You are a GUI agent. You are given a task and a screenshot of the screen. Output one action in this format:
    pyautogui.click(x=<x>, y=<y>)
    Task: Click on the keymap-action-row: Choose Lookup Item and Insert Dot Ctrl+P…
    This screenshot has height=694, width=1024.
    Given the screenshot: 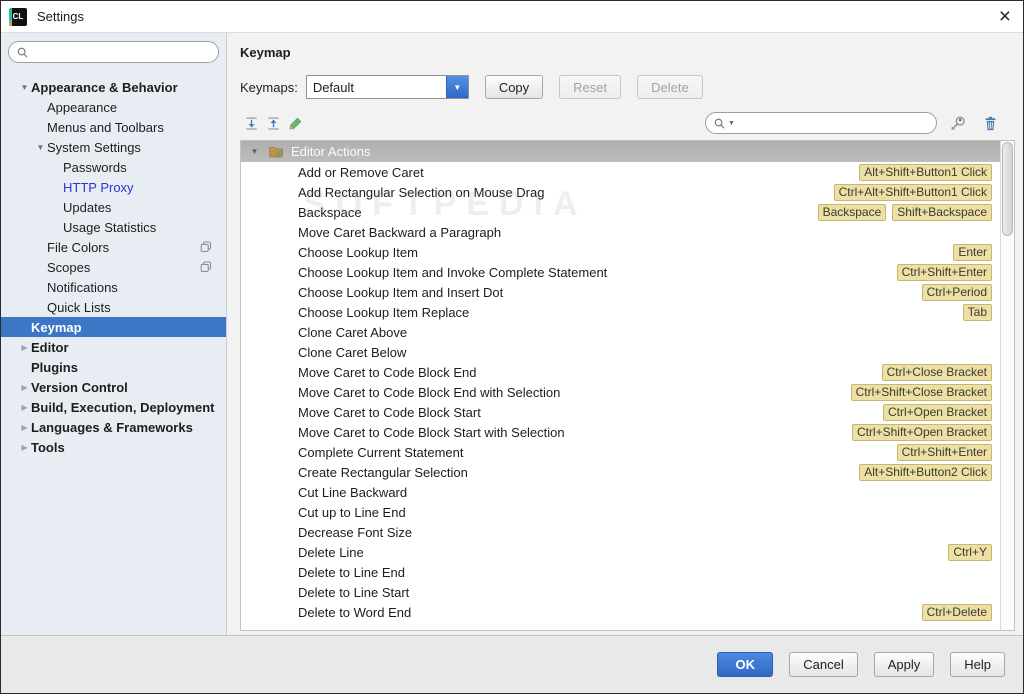 What is the action you would take?
    pyautogui.click(x=620, y=292)
    